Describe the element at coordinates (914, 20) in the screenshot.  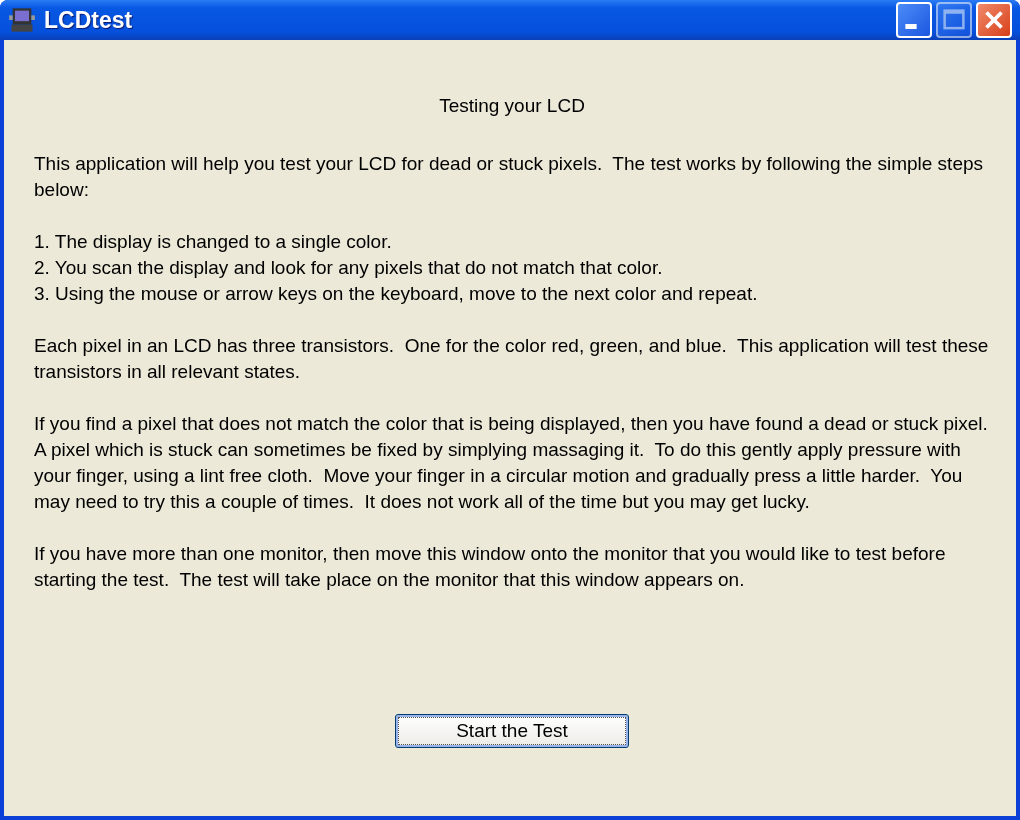
I see `minimize-button` at that location.